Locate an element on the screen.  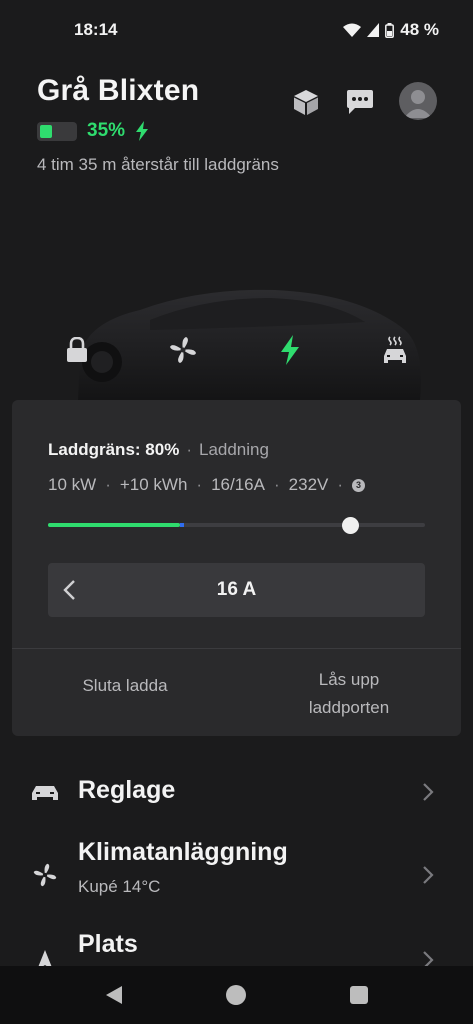
battery-status-icon is located at coordinates (390, 30).